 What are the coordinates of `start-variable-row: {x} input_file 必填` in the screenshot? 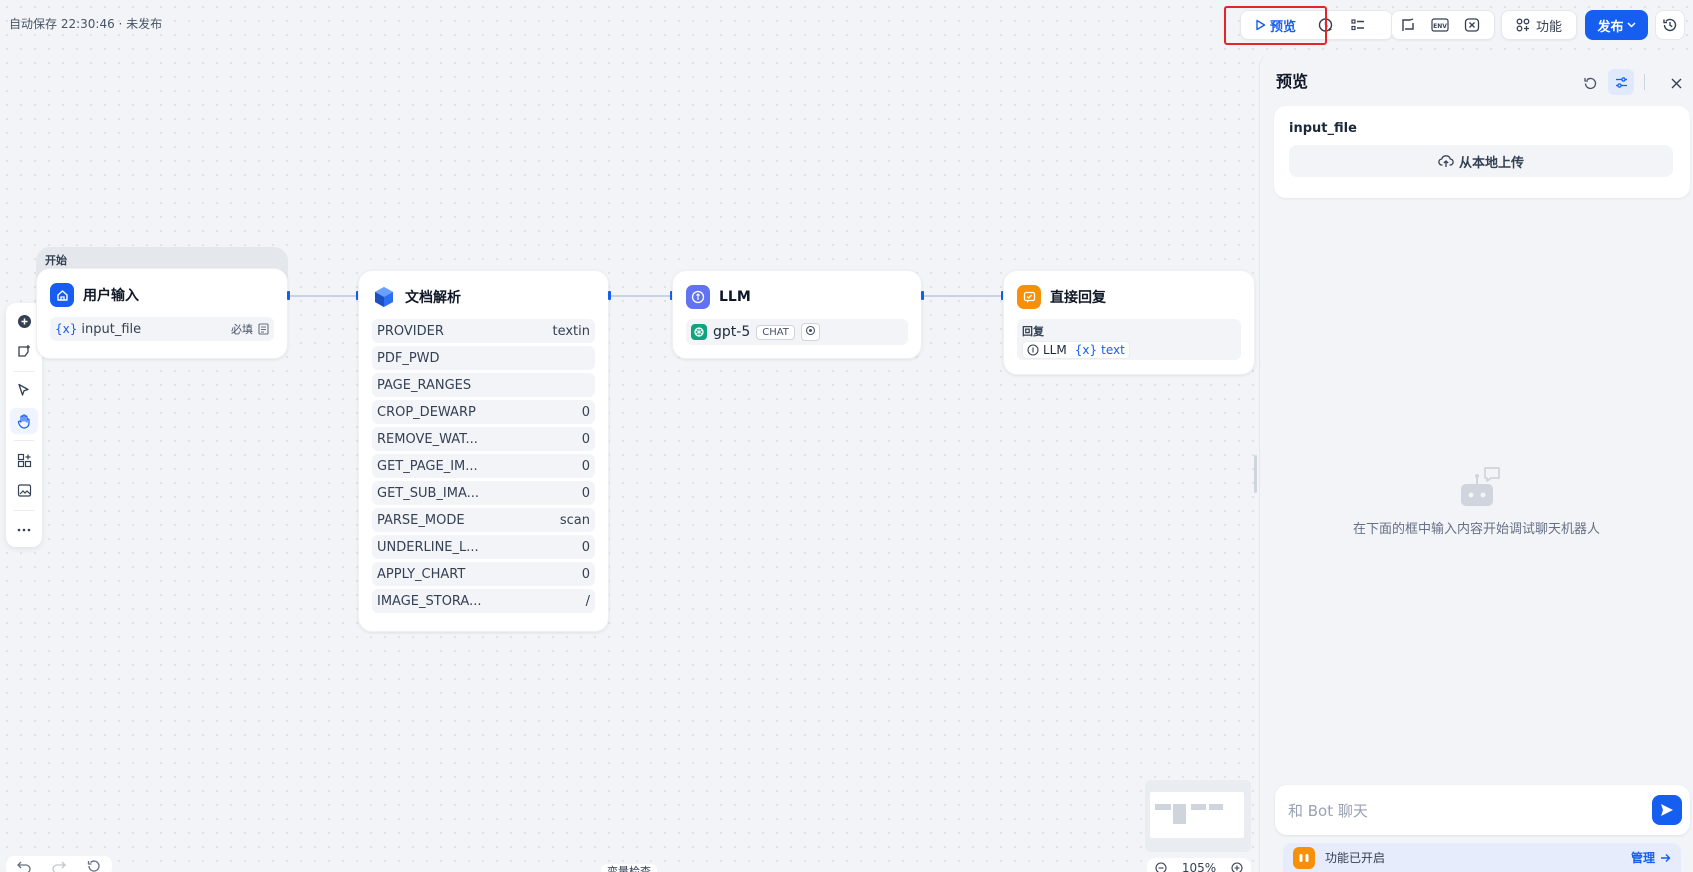 It's located at (162, 329).